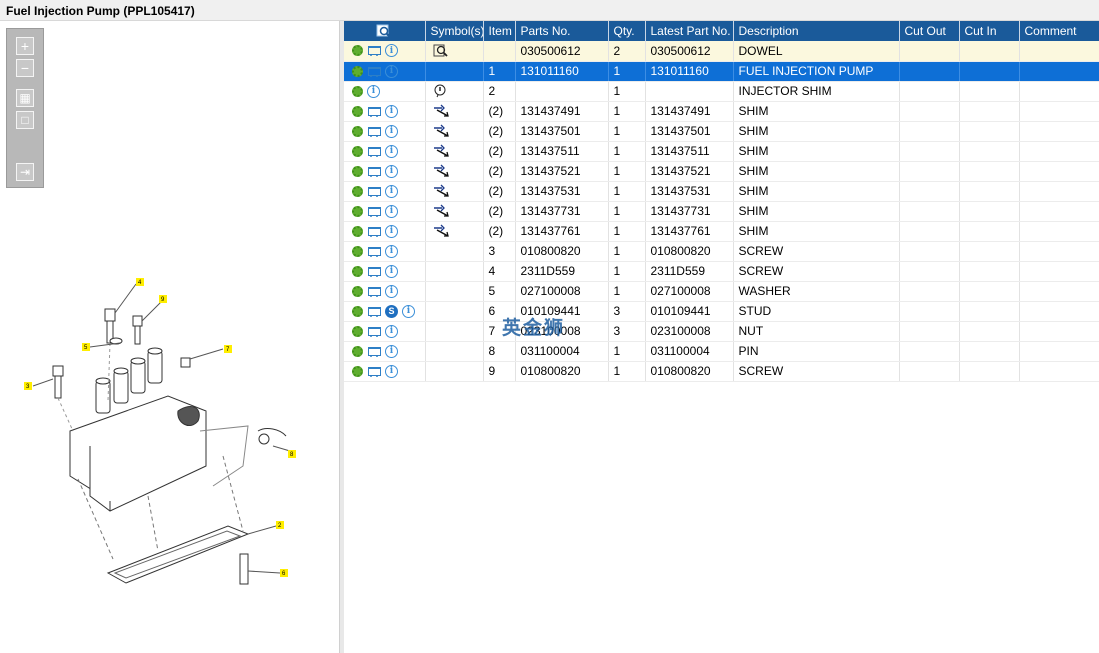  Describe the element at coordinates (25, 120) in the screenshot. I see `fit-page-button: □` at that location.